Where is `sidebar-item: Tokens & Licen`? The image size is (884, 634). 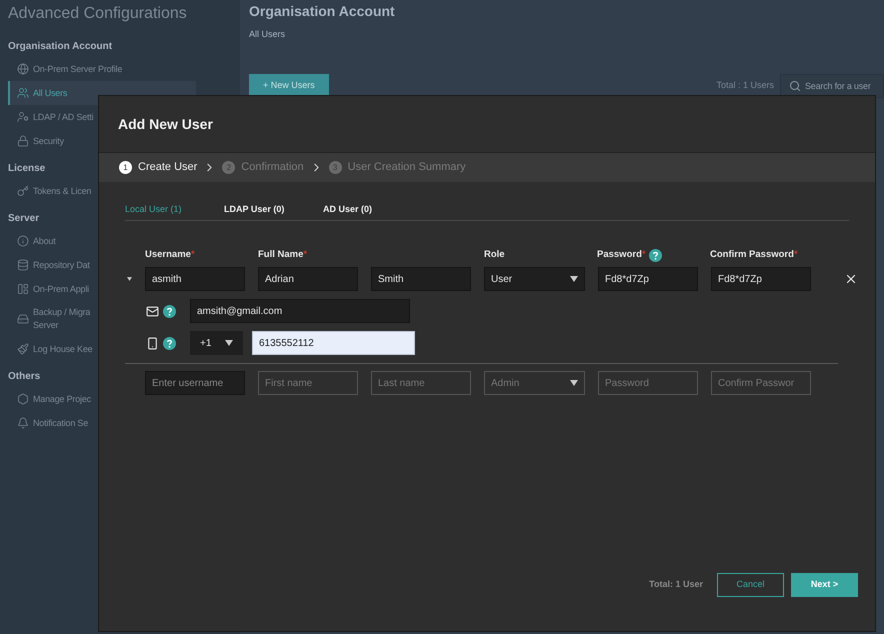
sidebar-item: Tokens & Licen is located at coordinates (50, 191).